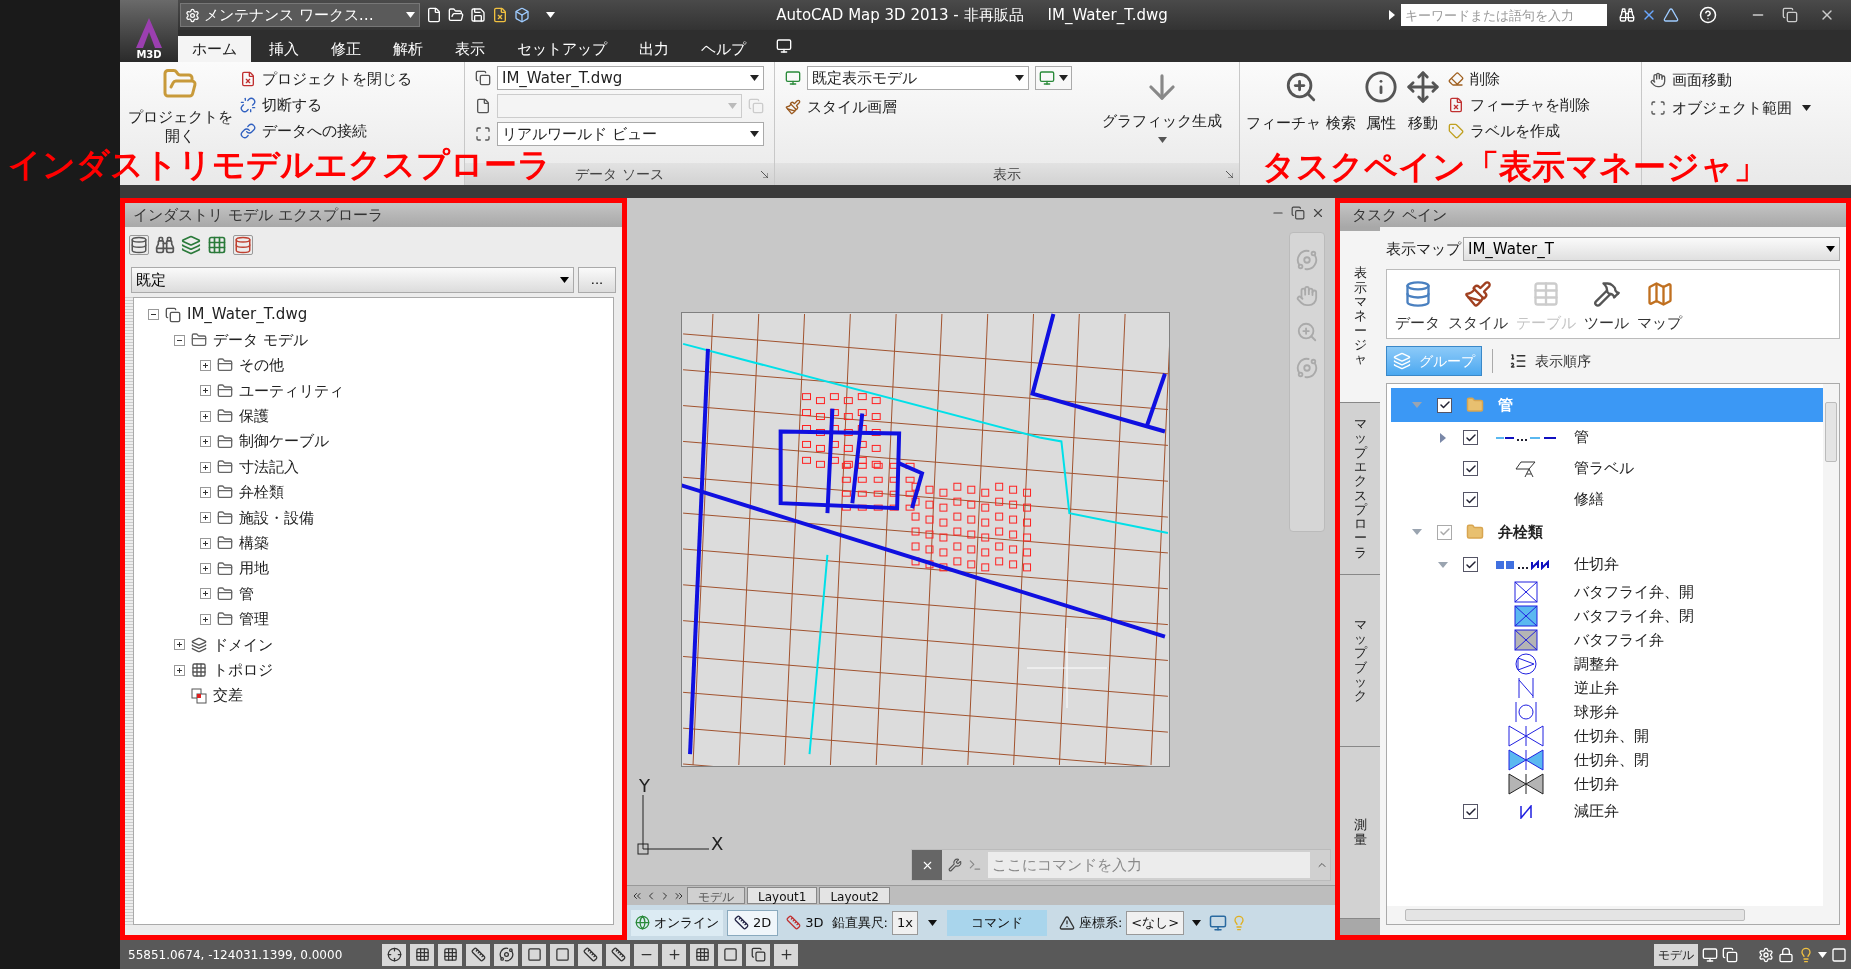 The image size is (1851, 969). I want to click on splitter-grip, so click(129, 611).